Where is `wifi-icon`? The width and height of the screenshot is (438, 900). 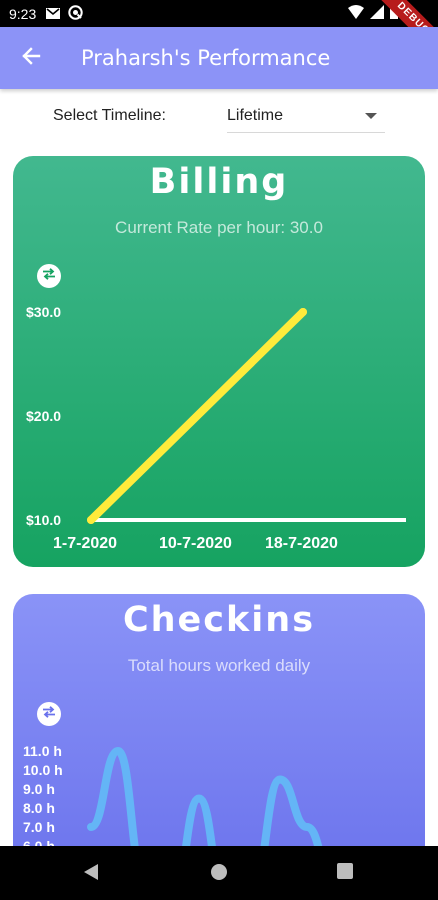 wifi-icon is located at coordinates (356, 13).